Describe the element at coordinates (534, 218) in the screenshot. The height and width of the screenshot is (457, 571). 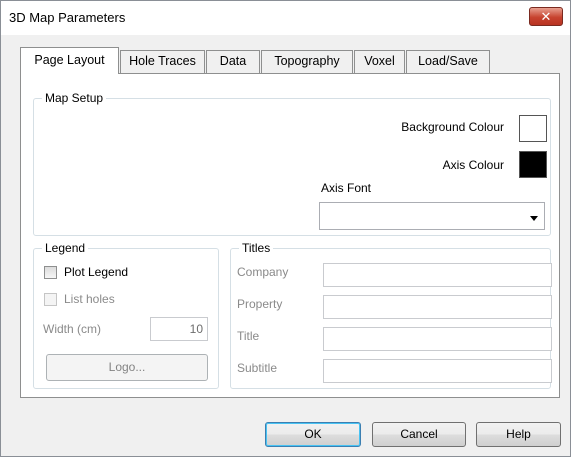
I see `chevron-down-icon` at that location.